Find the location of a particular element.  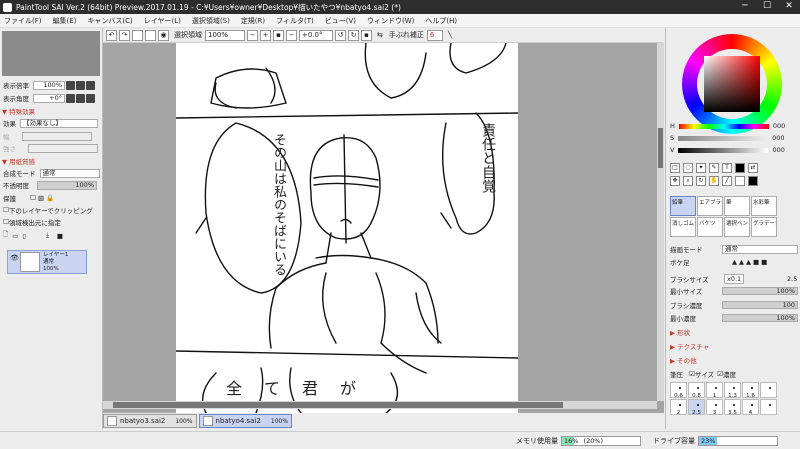

zoom-in-button is located at coordinates (80, 85).